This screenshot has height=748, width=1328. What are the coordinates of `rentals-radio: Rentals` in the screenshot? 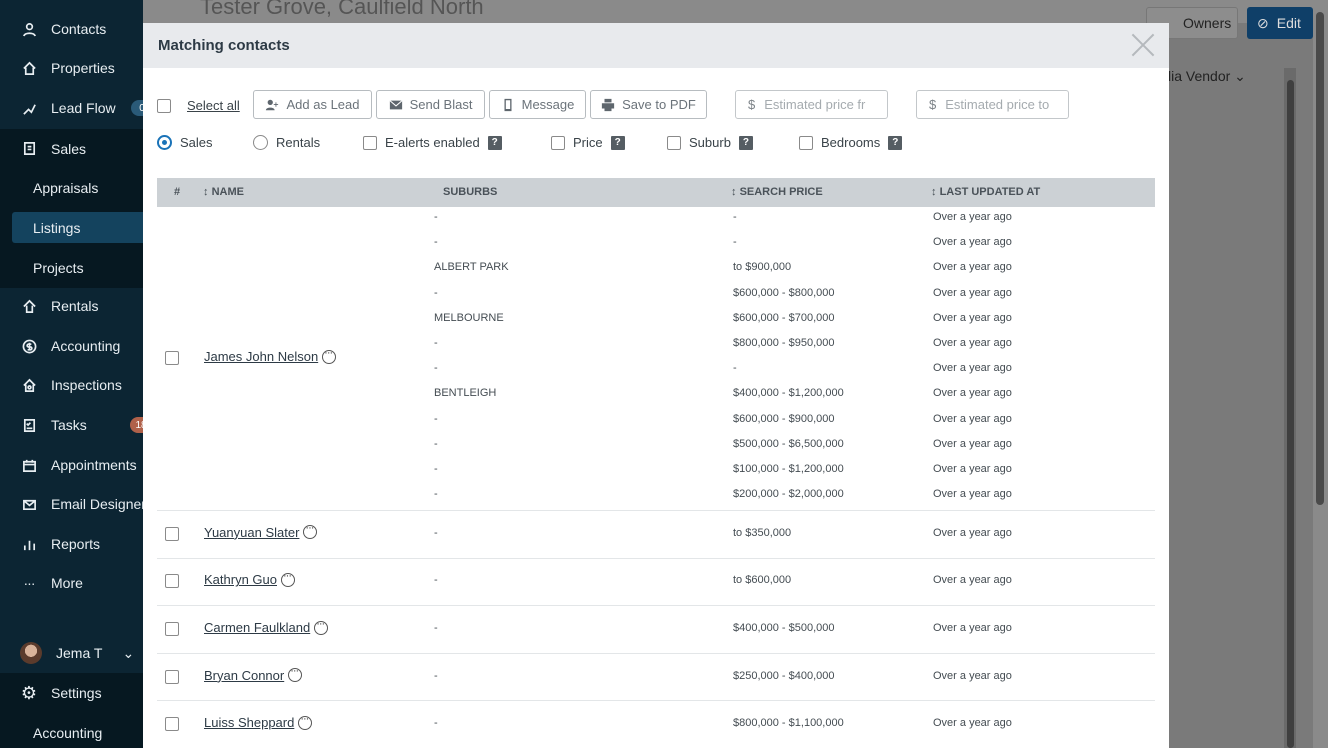 It's located at (286, 142).